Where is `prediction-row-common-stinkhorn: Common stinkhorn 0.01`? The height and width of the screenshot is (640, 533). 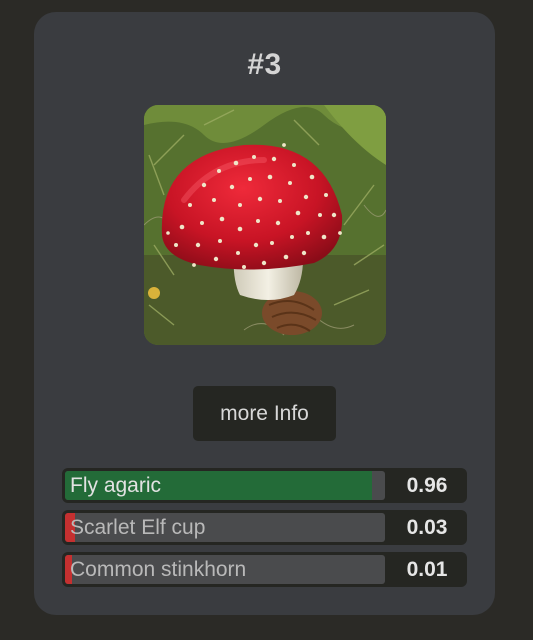
prediction-row-common-stinkhorn: Common stinkhorn 0.01 is located at coordinates (264, 569).